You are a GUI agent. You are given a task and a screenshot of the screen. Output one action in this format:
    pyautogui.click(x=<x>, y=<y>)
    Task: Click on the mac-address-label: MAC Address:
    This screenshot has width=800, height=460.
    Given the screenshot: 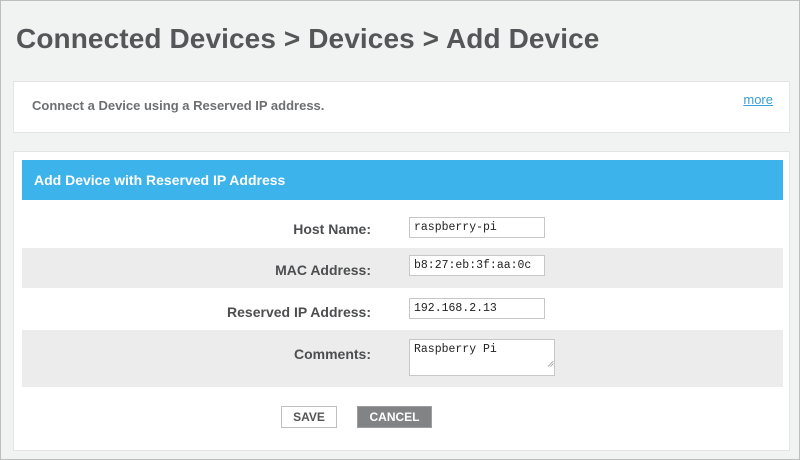 What is the action you would take?
    pyautogui.click(x=323, y=270)
    